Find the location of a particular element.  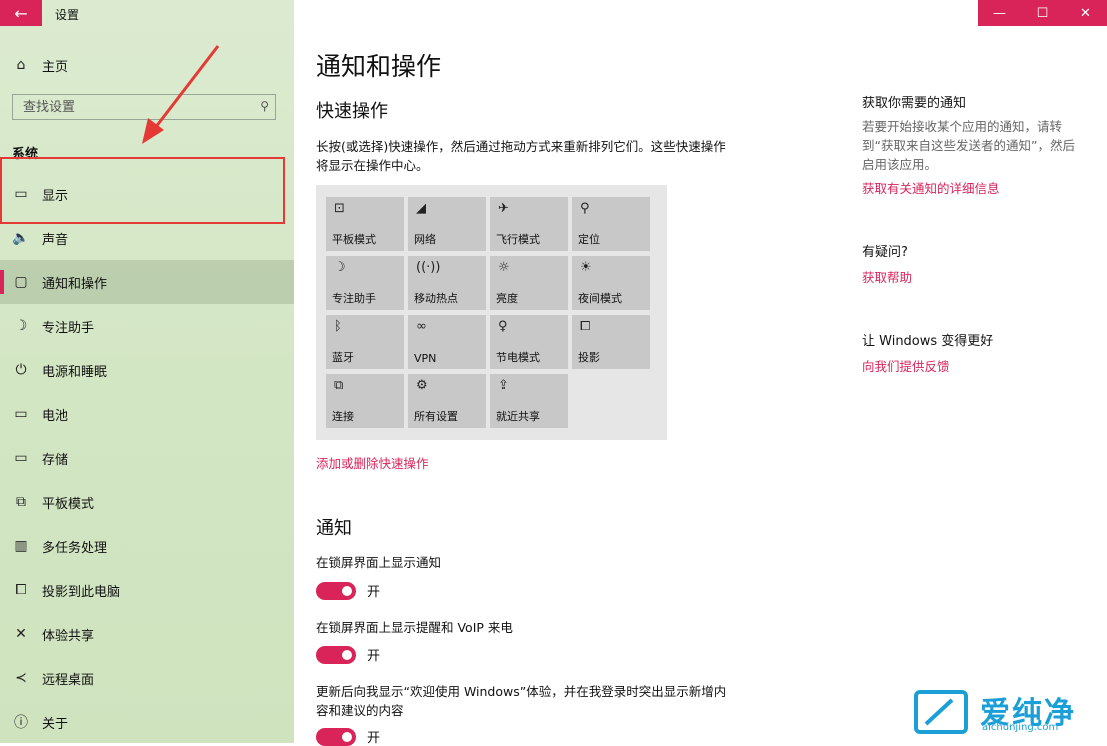

sidebar-item-label: 主页 is located at coordinates (55, 67).